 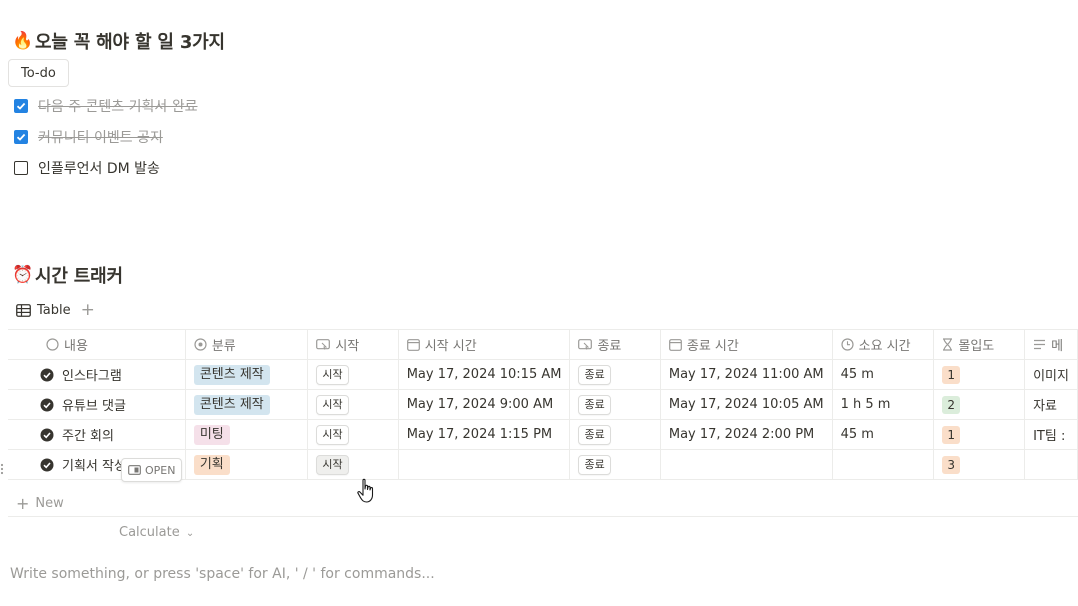 What do you see at coordinates (365, 490) in the screenshot?
I see `hand-pointer-cursor-icon` at bounding box center [365, 490].